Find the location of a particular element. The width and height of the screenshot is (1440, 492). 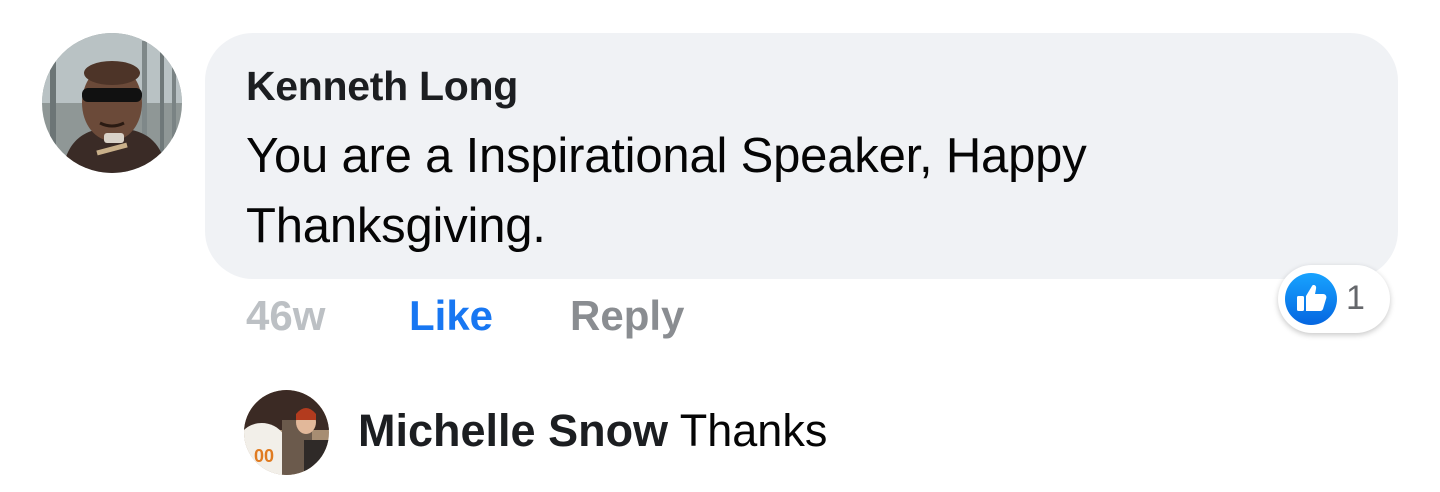

commenter-avatar is located at coordinates (112, 103).